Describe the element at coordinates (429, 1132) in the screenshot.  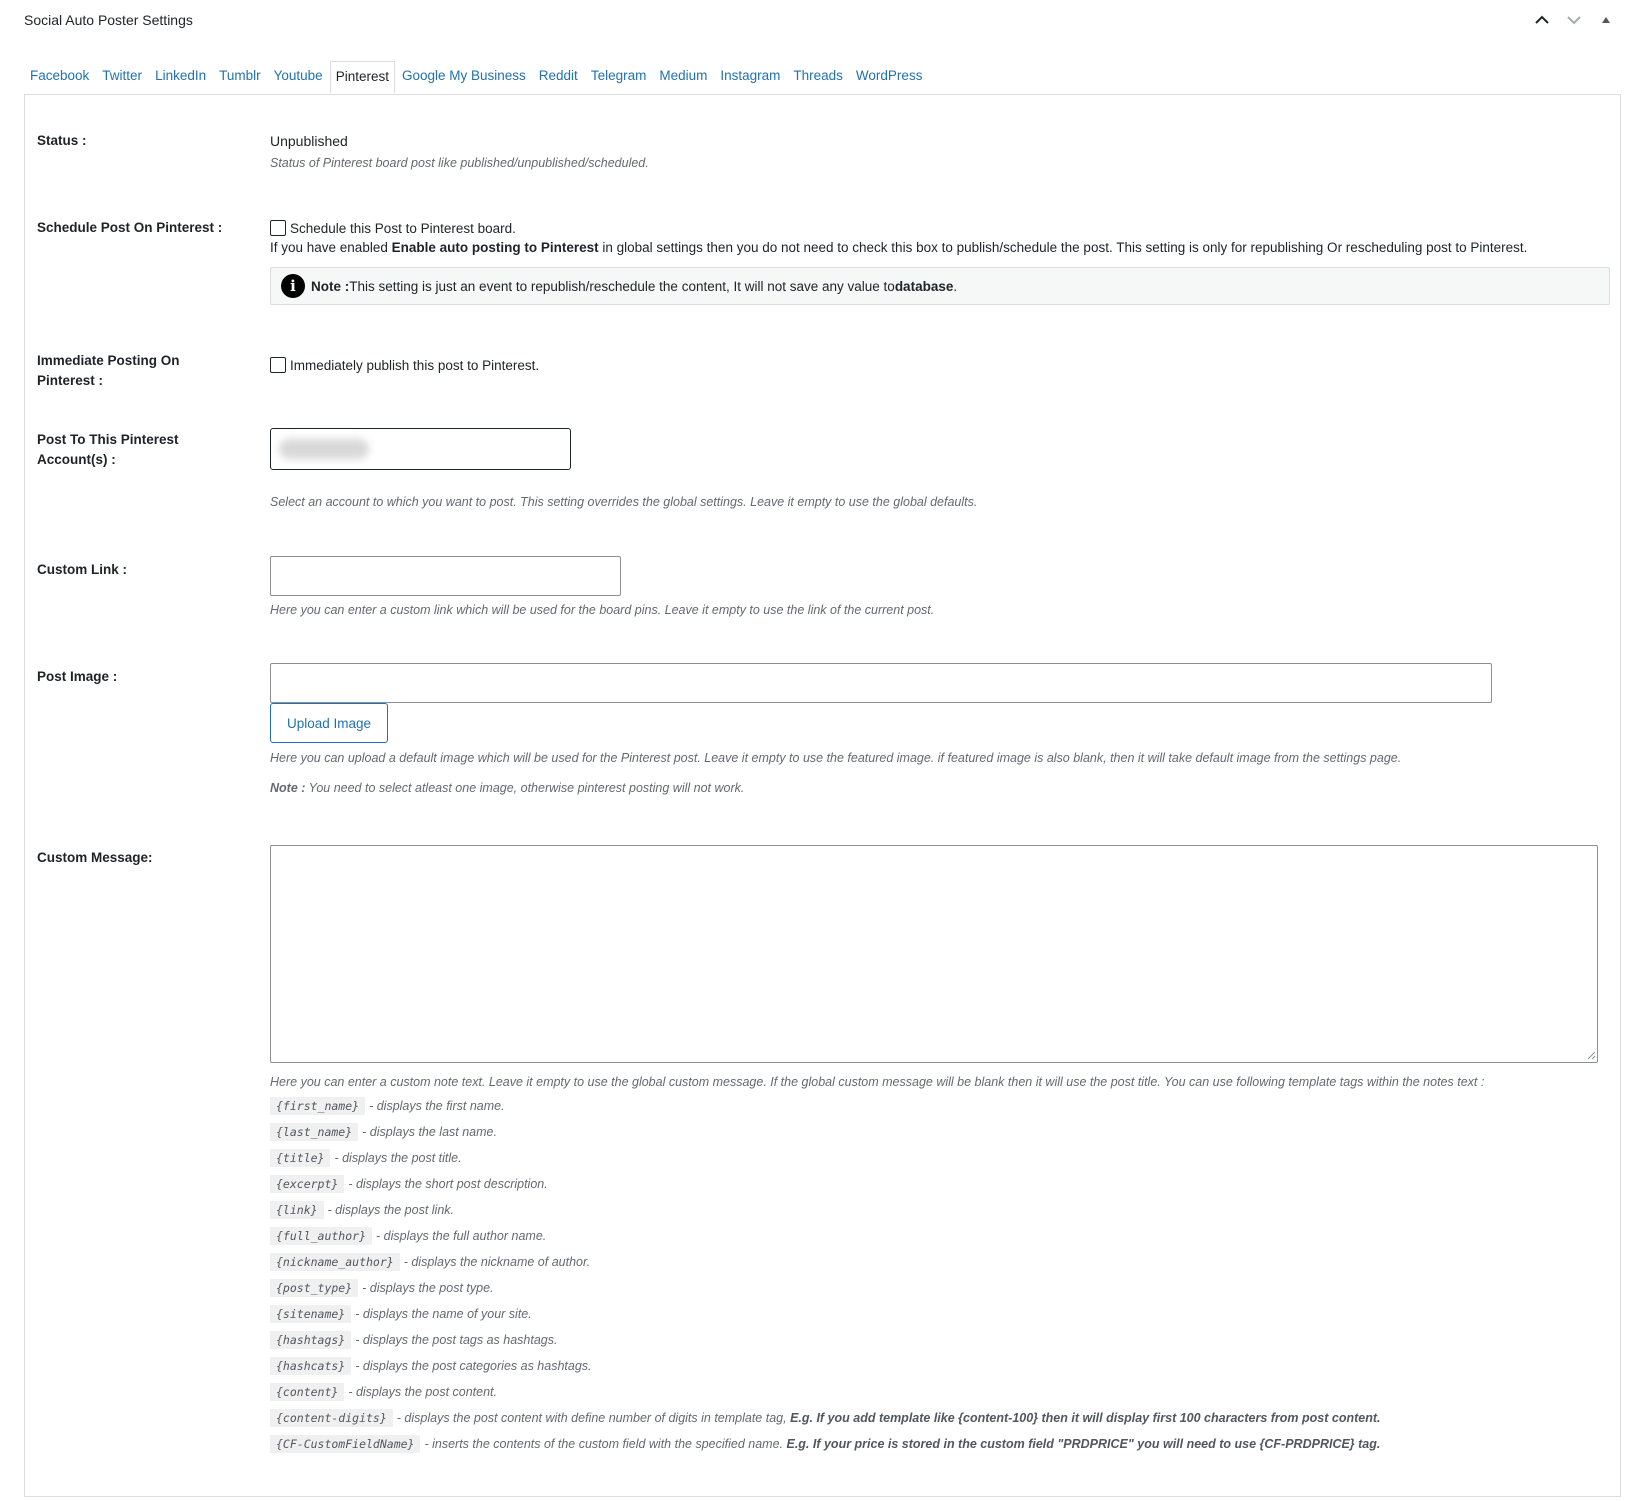
I see `tag-desc: - displays the last name.` at that location.